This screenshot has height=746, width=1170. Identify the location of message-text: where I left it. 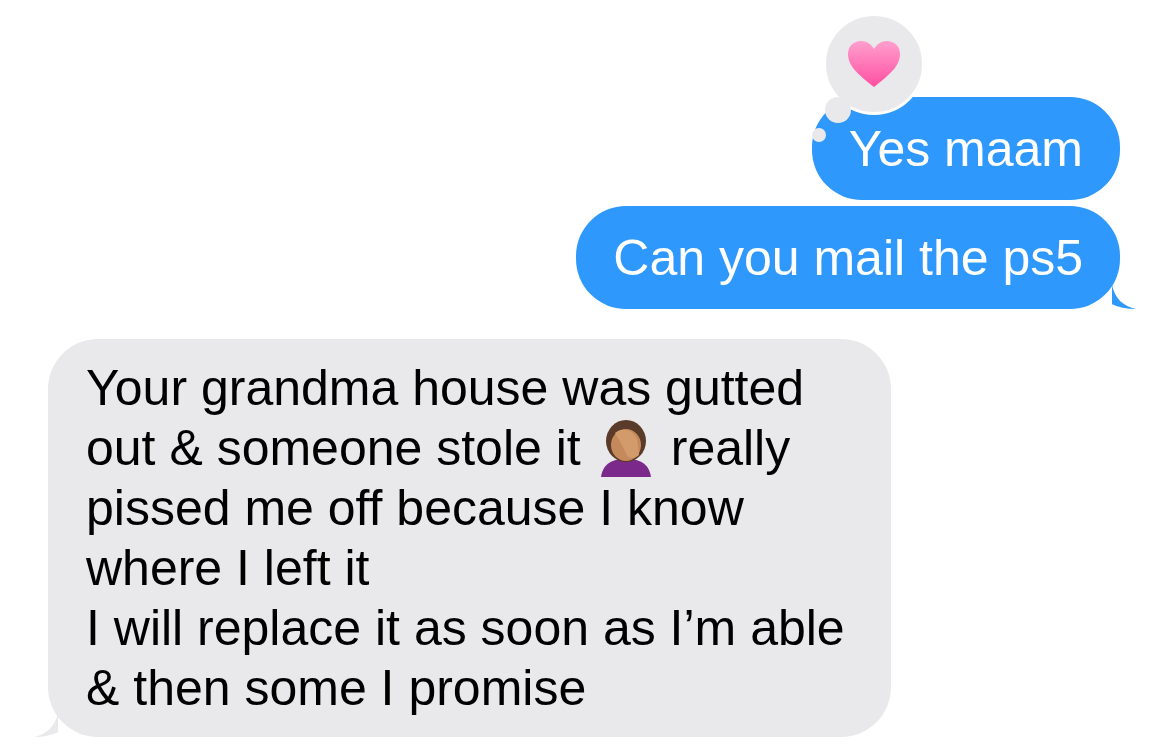
(228, 568).